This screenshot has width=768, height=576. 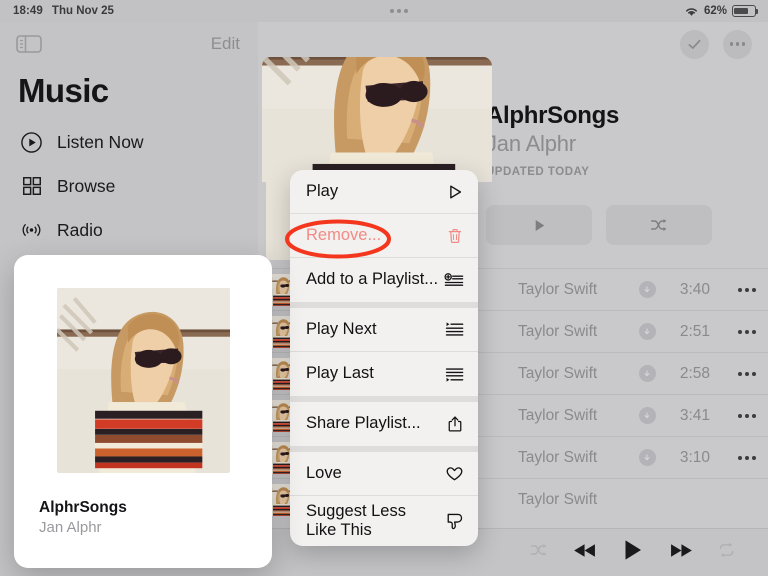 I want to click on track-duration: 2:58, so click(x=694, y=373).